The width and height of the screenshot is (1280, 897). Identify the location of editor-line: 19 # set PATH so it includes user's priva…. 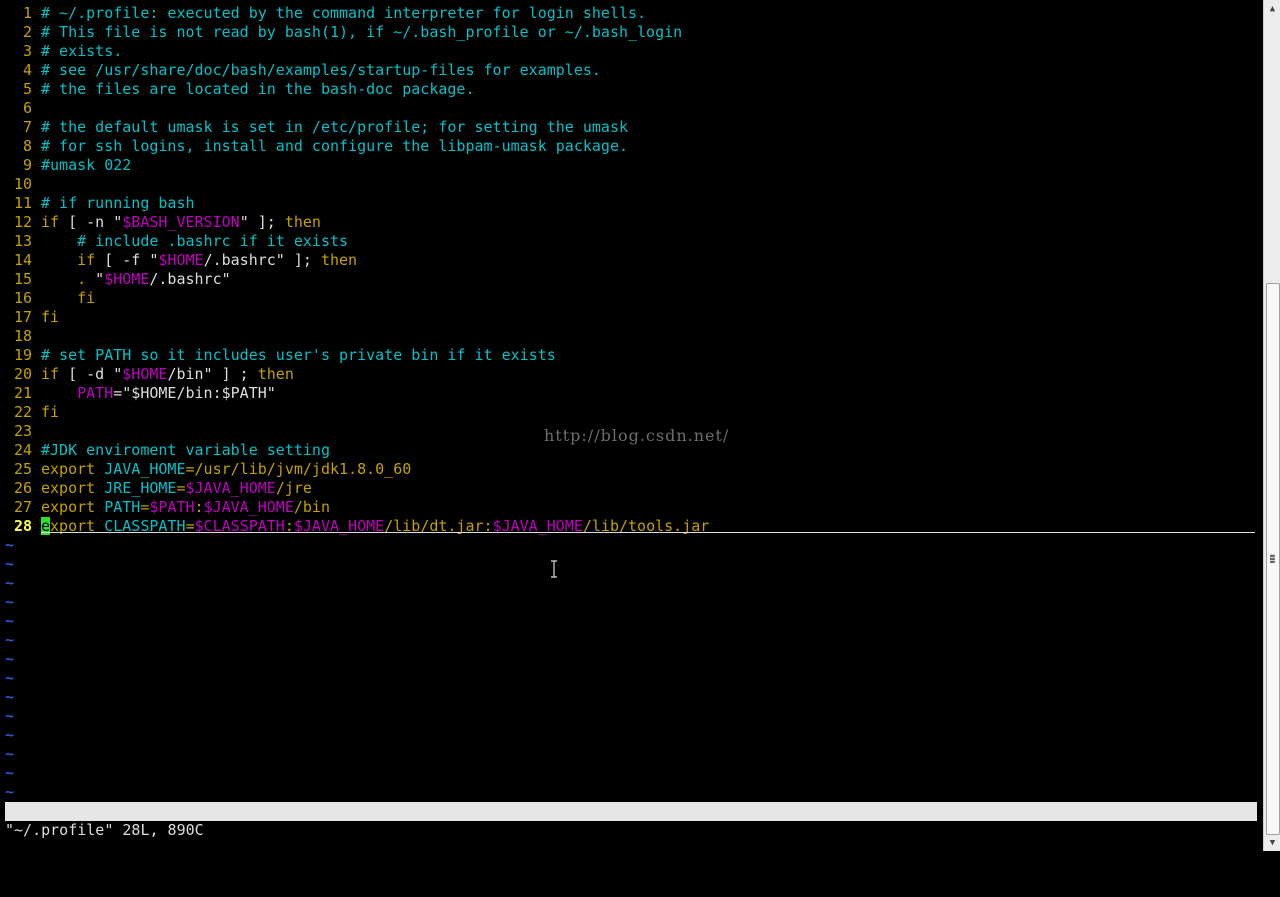
(278, 355).